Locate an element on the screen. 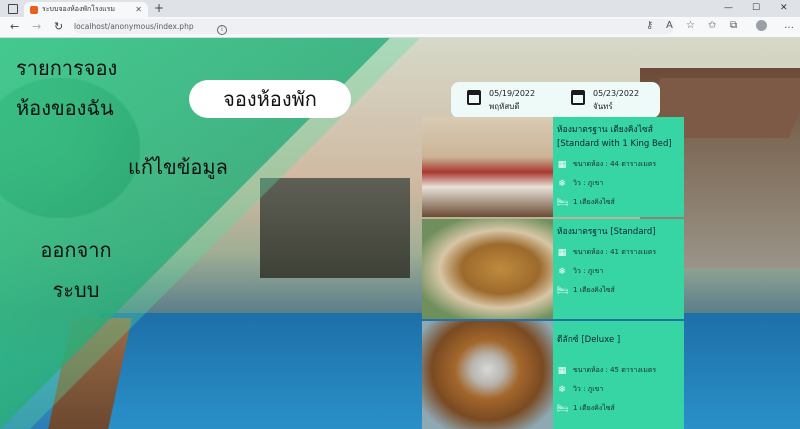  my-bookings-line2: ห้องของฉัน is located at coordinates (65, 108).